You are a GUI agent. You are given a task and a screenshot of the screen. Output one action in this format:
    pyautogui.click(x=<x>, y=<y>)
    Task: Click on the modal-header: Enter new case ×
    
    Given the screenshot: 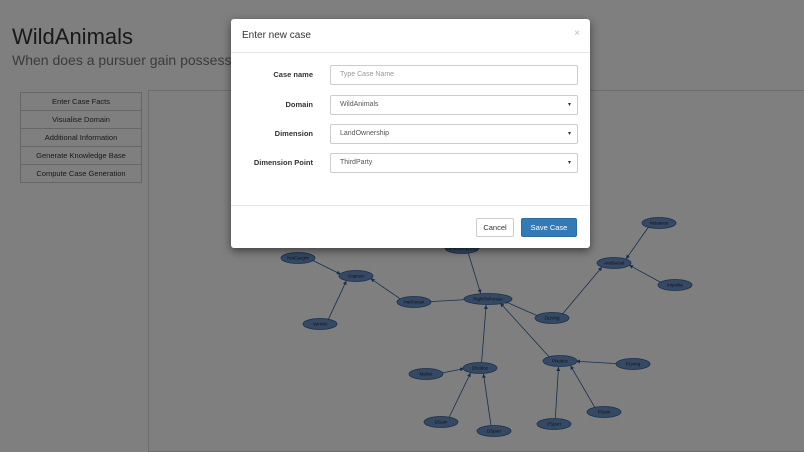 What is the action you would take?
    pyautogui.click(x=410, y=36)
    